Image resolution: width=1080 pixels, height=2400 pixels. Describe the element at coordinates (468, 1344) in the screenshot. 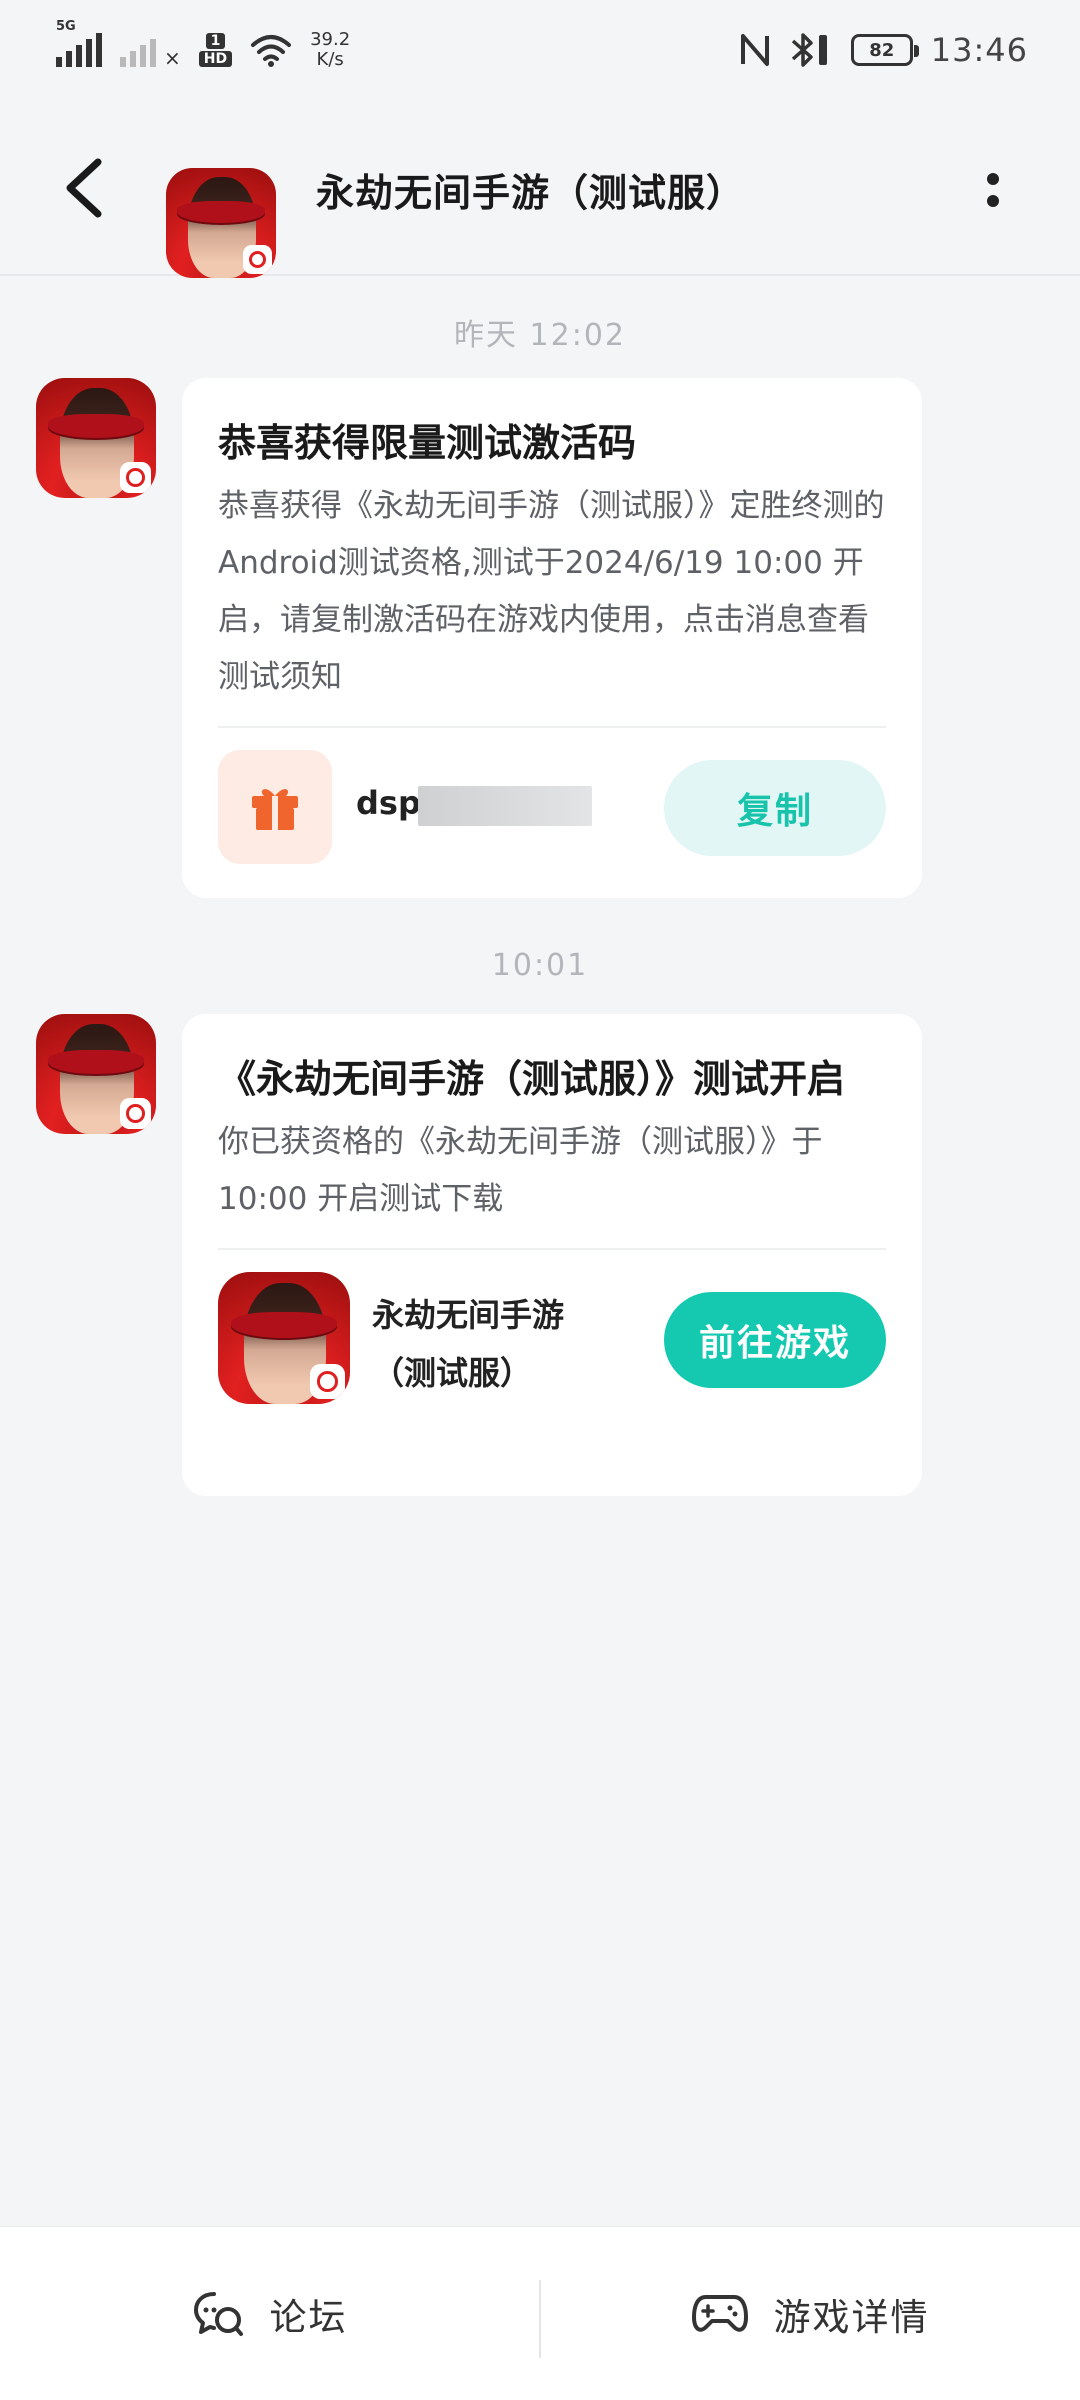

I see `game-name: 永劫无间手游（测试服）` at that location.